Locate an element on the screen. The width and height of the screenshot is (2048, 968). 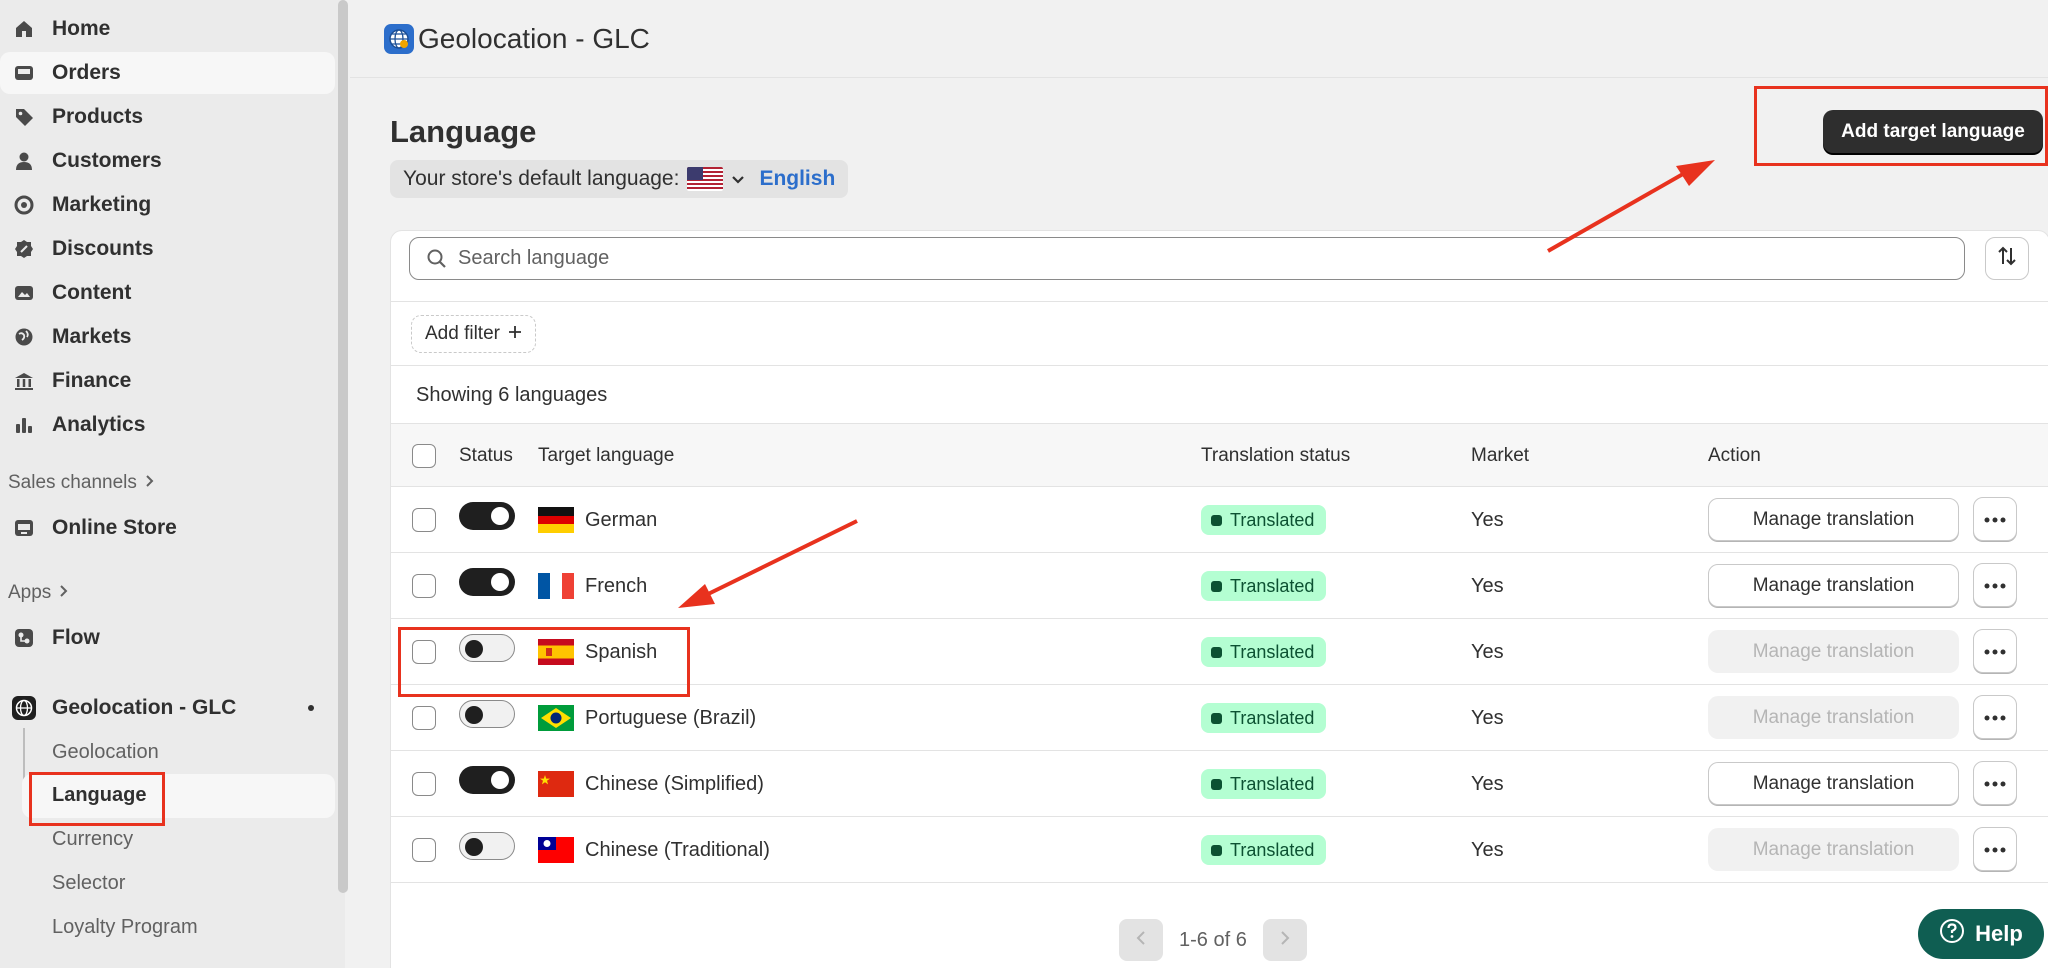
column-header-action: Action is located at coordinates (1734, 455).